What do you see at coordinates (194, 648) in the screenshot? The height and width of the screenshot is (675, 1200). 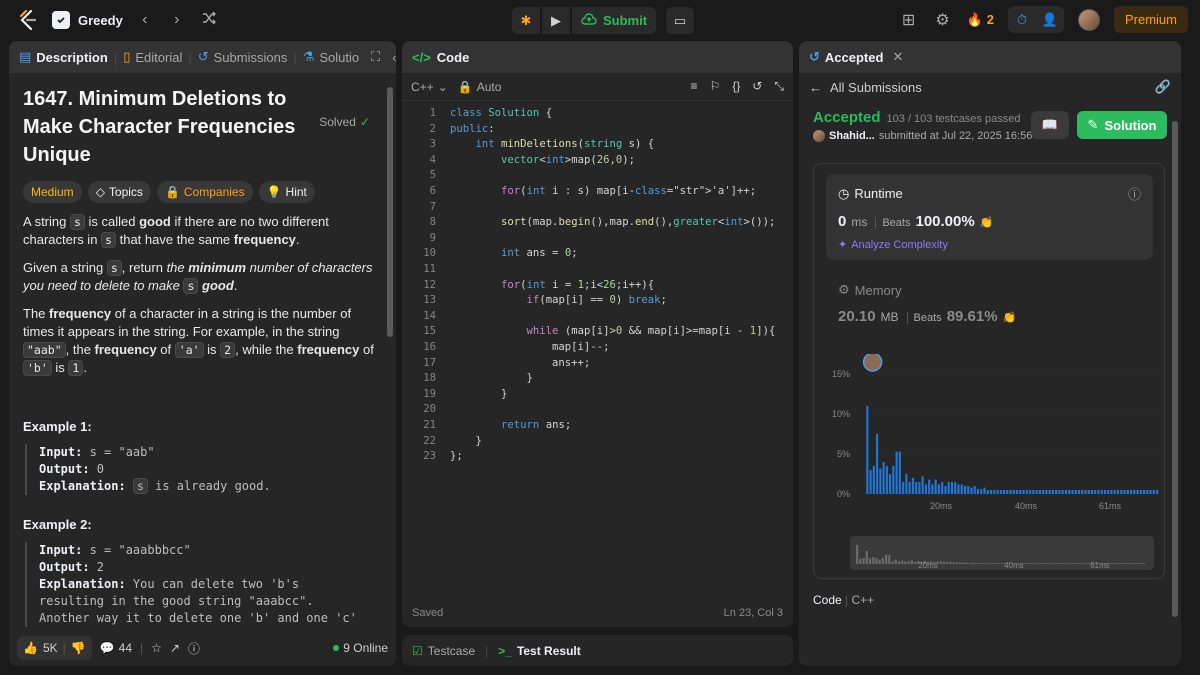 I see `help-icon: ⓘ` at bounding box center [194, 648].